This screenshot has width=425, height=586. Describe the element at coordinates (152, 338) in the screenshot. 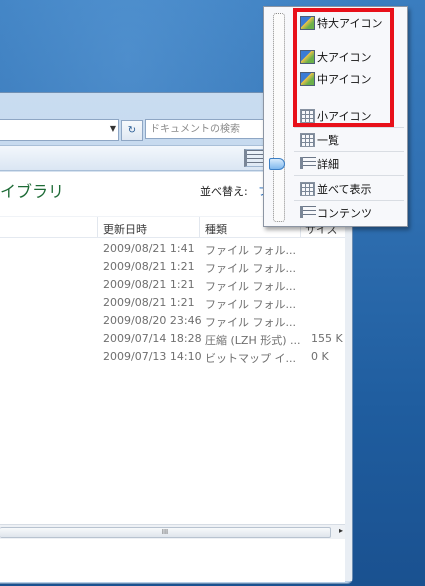

I see `row-date: 2009/07/14 18:28` at that location.